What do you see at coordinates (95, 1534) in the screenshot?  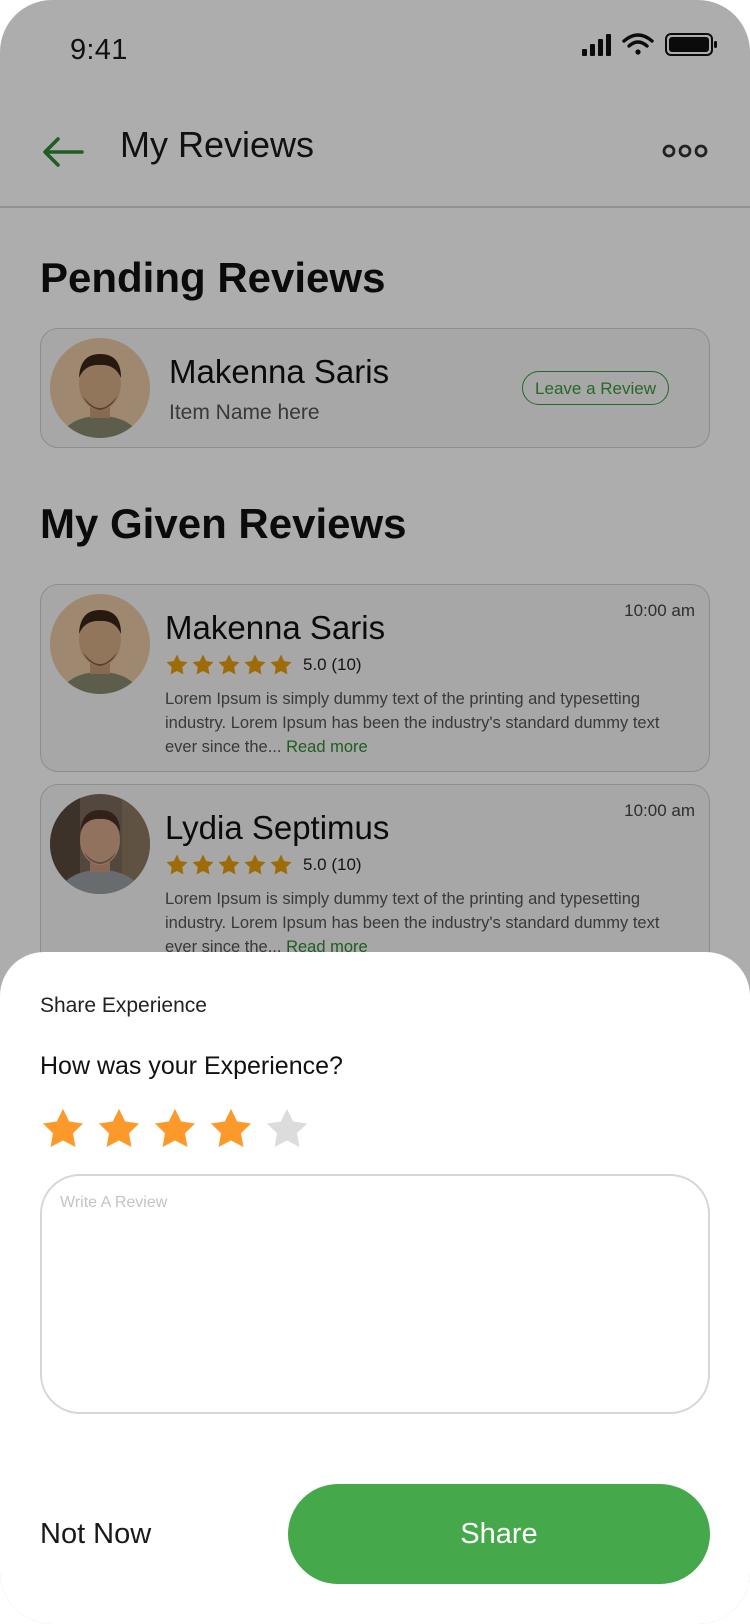 I see `not-now-button: Not Now` at bounding box center [95, 1534].